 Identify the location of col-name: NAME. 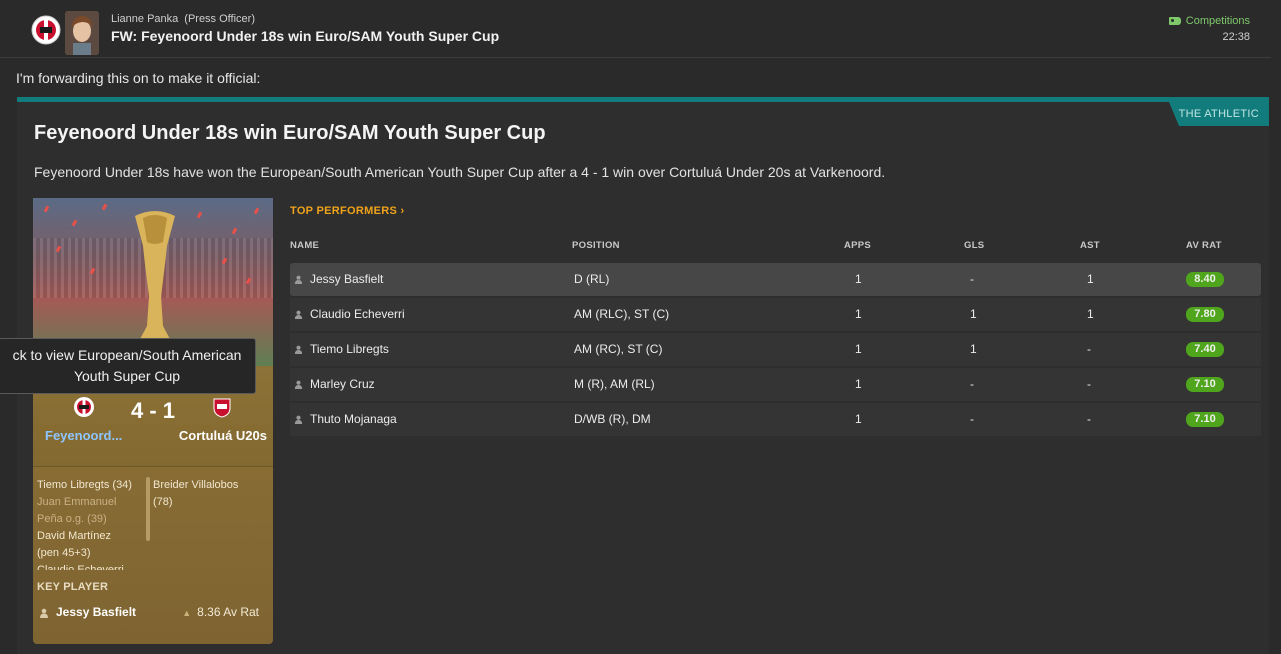
(304, 245).